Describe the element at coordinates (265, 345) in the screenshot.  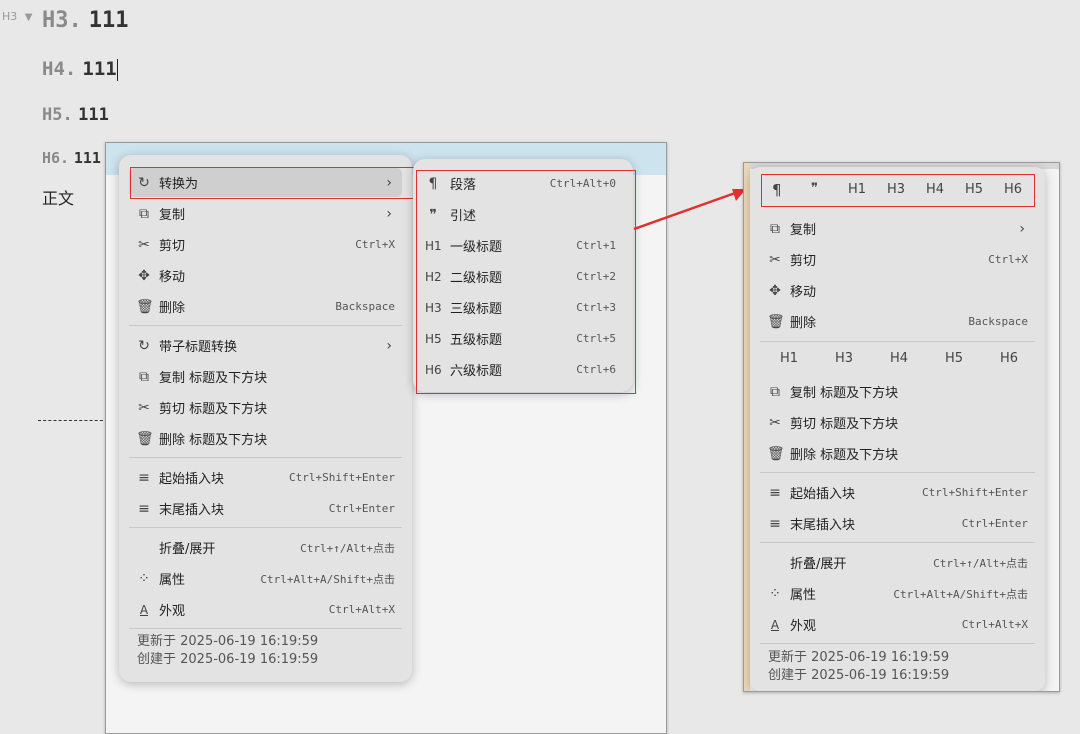
I see `menu-item-convert-with-children: ↻ 带子标题转换 ›` at that location.